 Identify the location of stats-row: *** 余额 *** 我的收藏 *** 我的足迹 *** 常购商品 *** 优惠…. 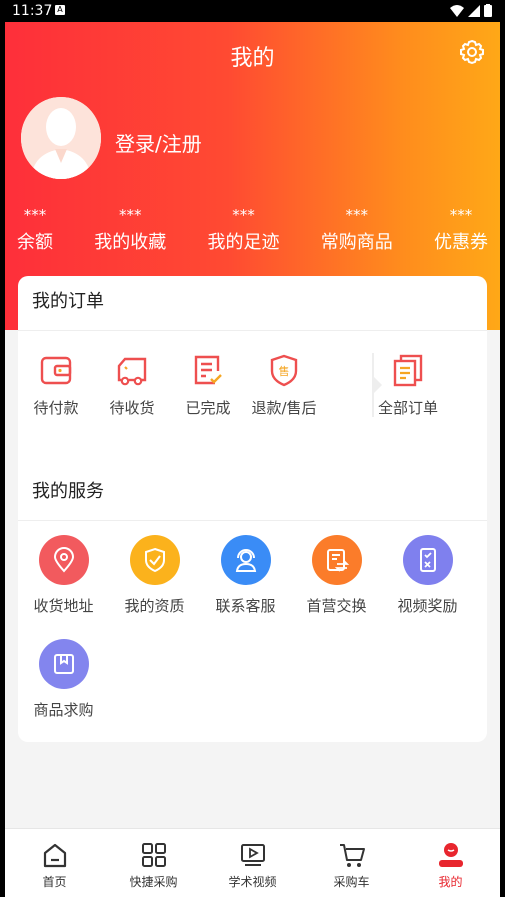
(252, 230).